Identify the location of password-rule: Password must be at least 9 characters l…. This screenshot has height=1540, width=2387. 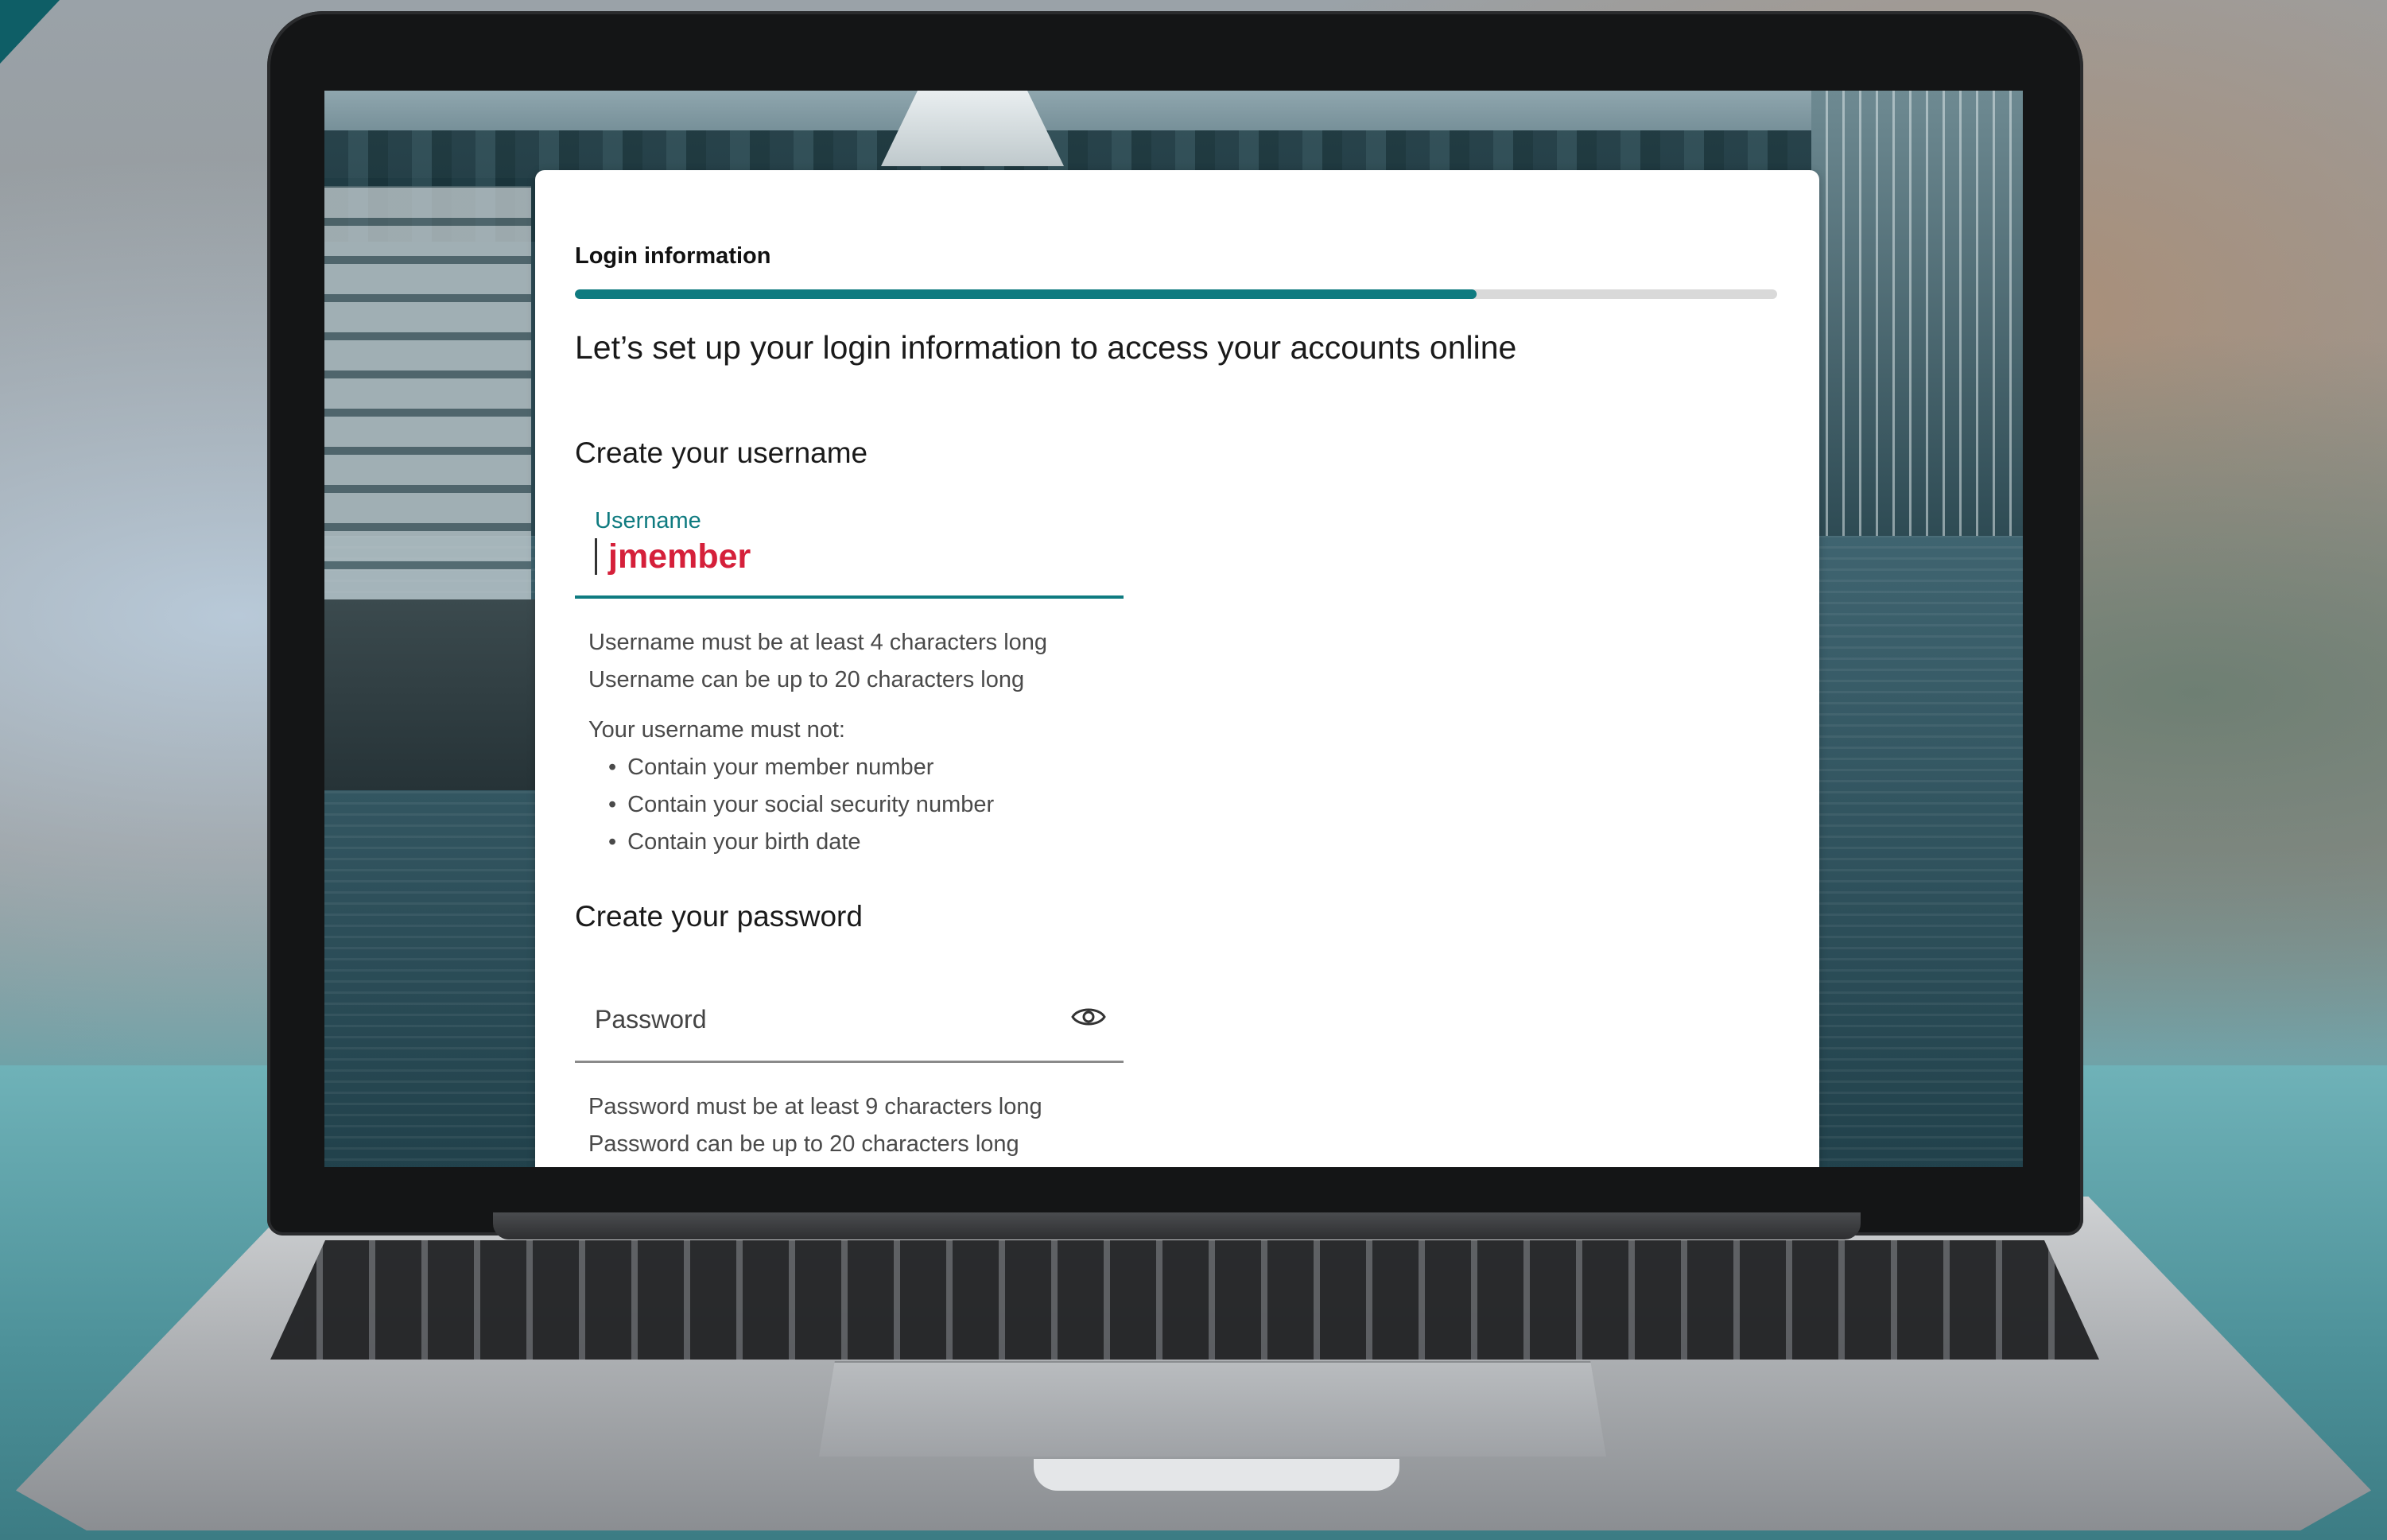
(815, 1106).